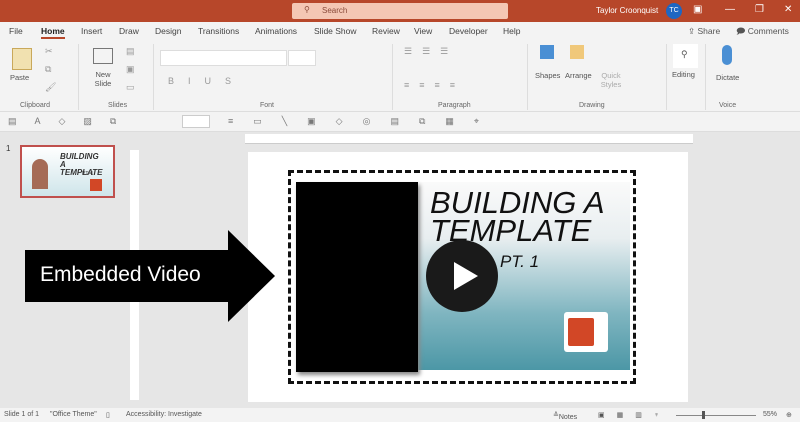 This screenshot has width=800, height=422. I want to click on slide-count: Slide 1 of 1, so click(22, 414).